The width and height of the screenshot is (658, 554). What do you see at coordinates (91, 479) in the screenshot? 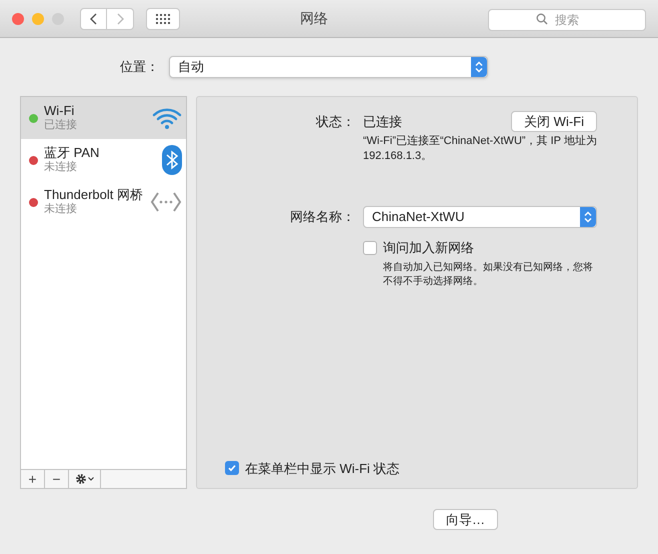
I see `caret-icon` at bounding box center [91, 479].